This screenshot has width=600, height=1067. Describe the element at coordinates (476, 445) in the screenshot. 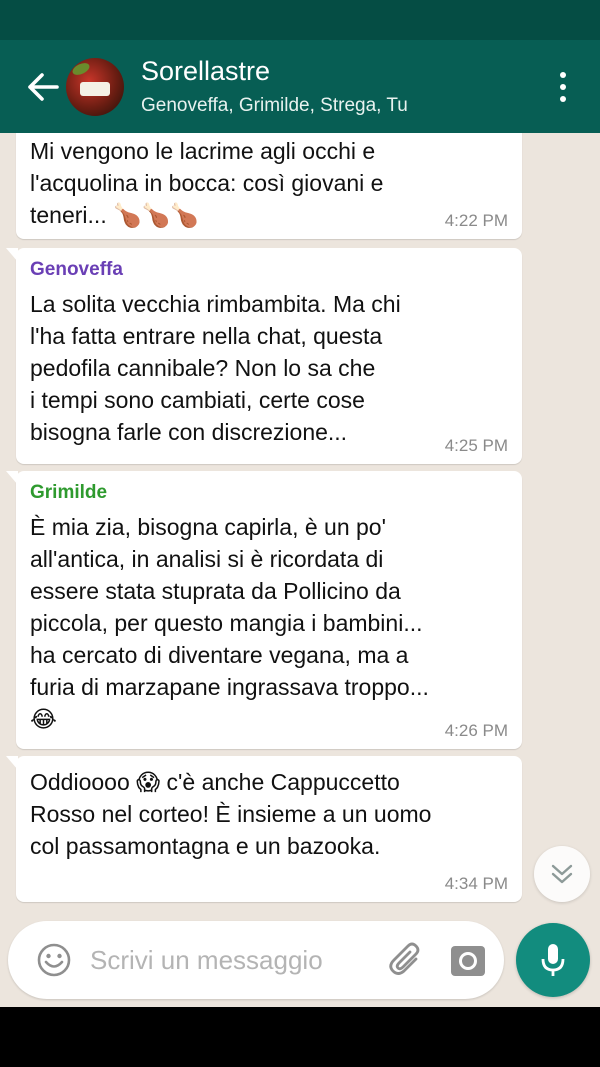

I see `message-time: 4:25 PM` at that location.